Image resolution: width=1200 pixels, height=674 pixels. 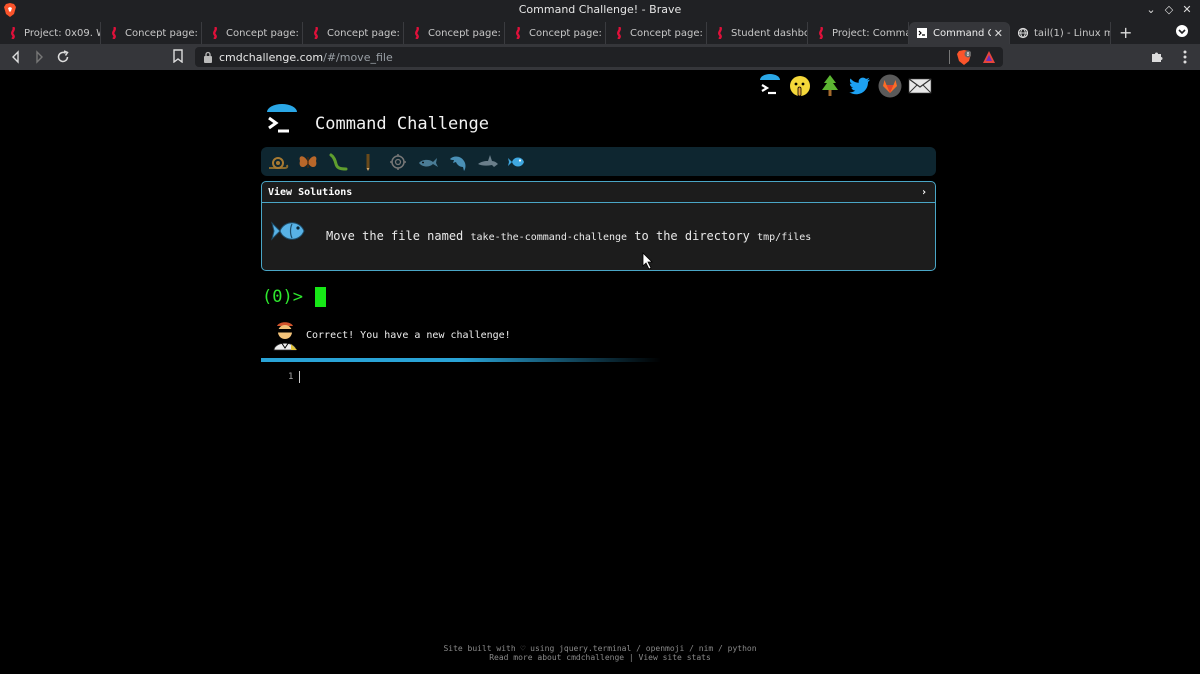 What do you see at coordinates (770, 86) in the screenshot?
I see `cmdchallenge-icon` at bounding box center [770, 86].